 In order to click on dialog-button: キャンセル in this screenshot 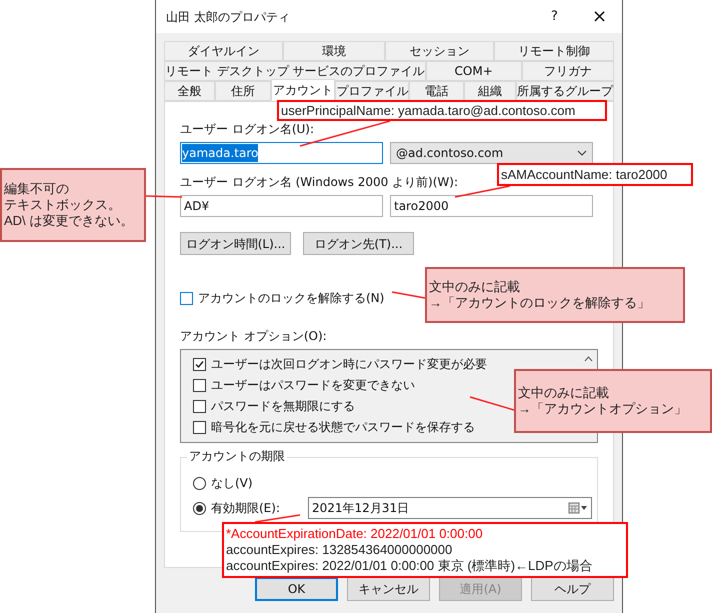, I will do `click(388, 589)`.